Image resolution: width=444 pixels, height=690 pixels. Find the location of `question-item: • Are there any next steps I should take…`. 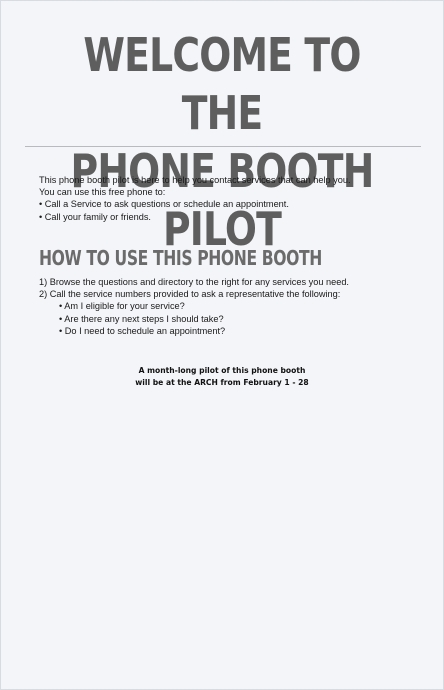

question-item: • Are there any next steps I should take… is located at coordinates (141, 318).